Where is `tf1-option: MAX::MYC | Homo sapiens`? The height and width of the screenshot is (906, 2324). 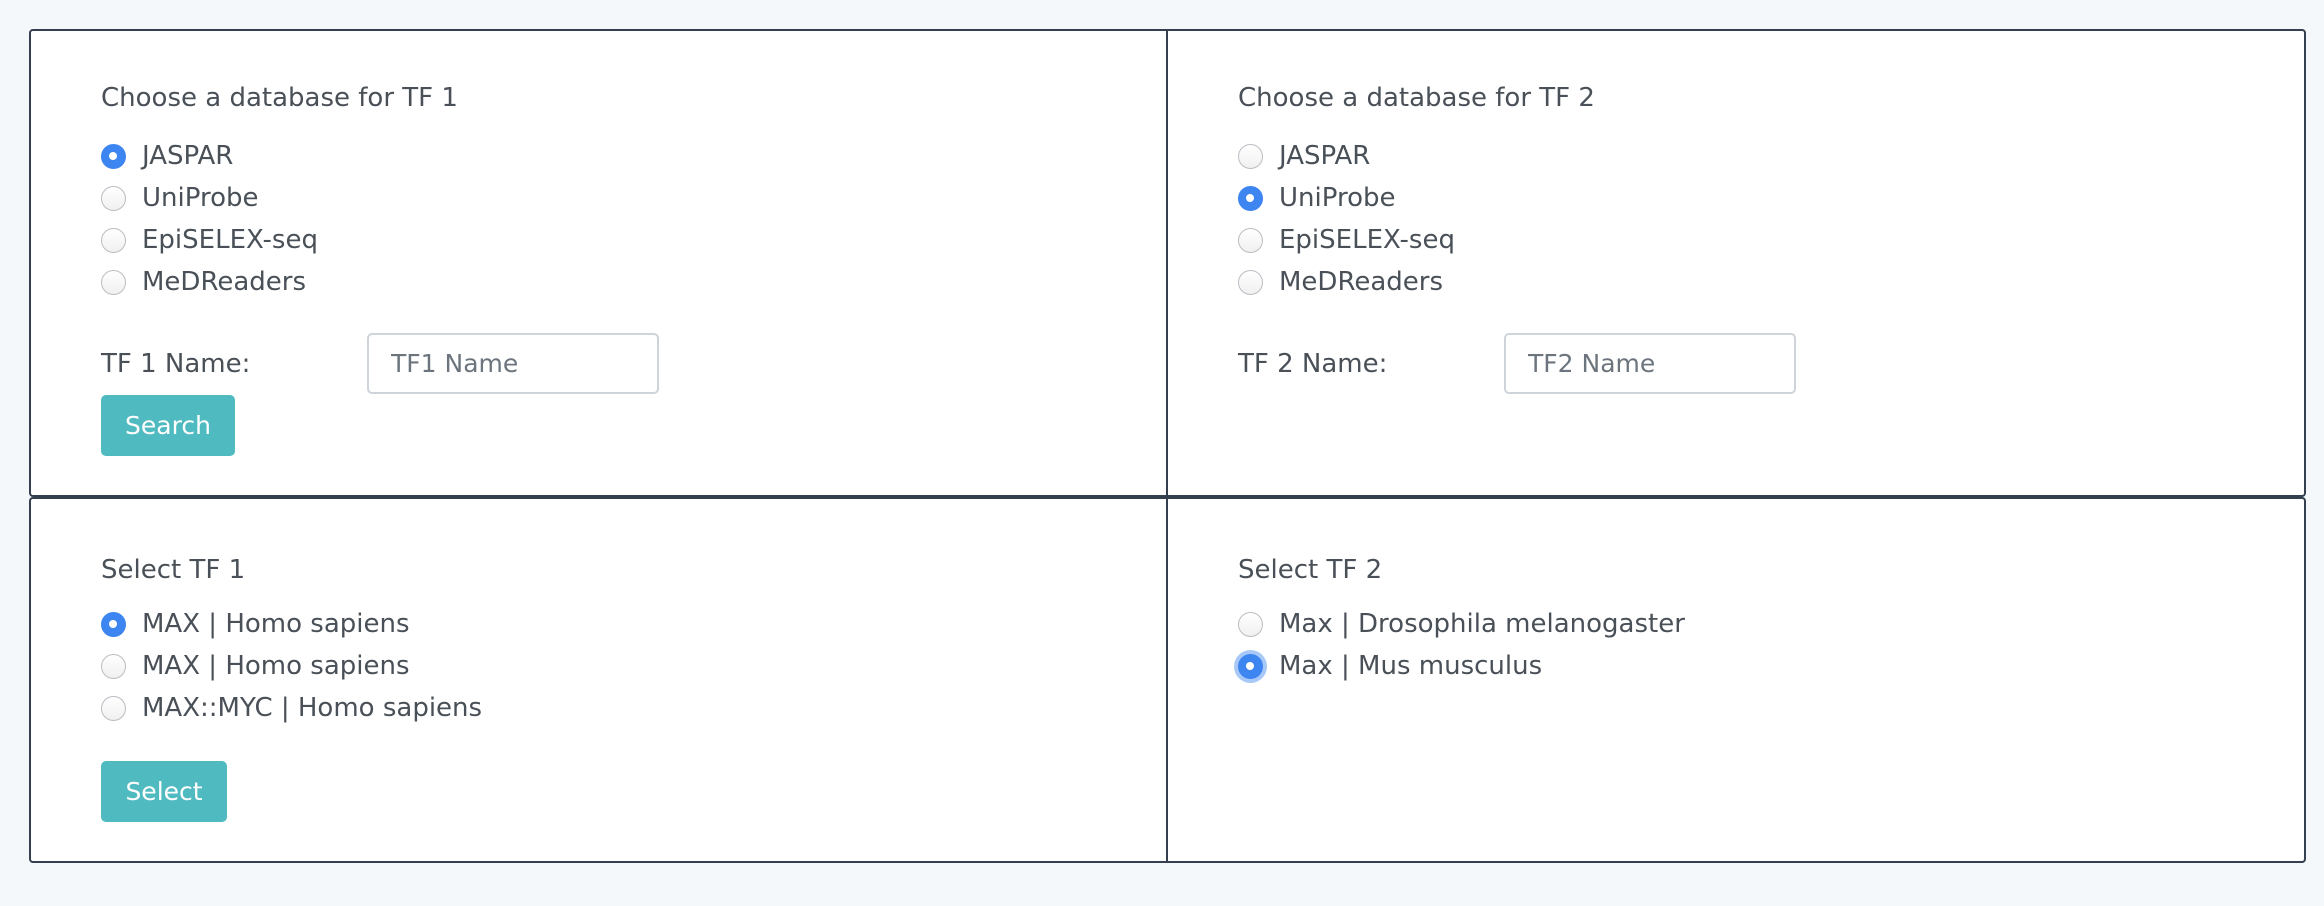 tf1-option: MAX::MYC | Homo sapiens is located at coordinates (291, 708).